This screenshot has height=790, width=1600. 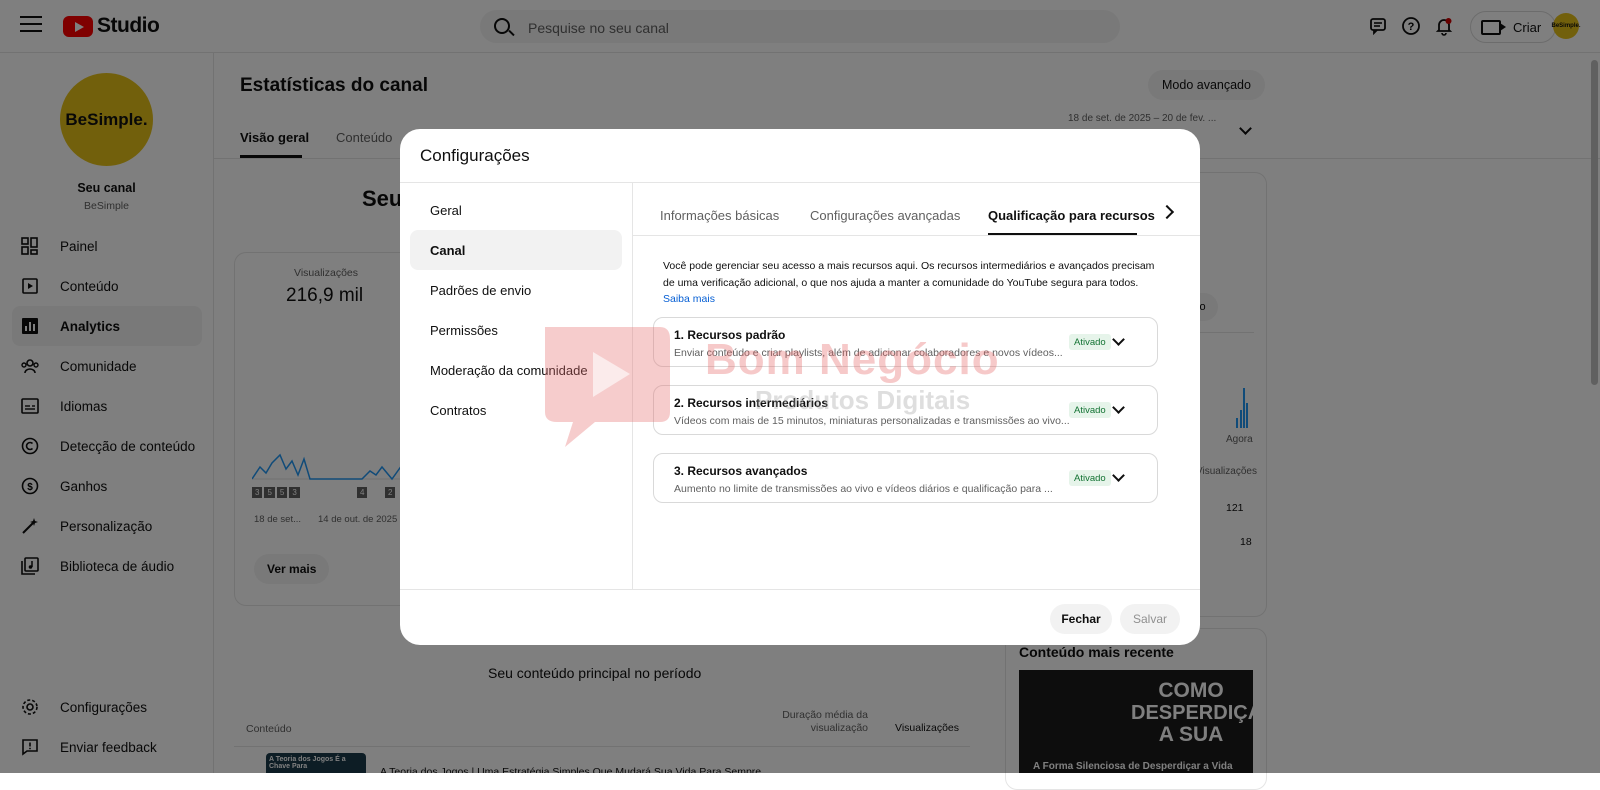 I want to click on settings-nav-contratos: Contratos, so click(x=516, y=410).